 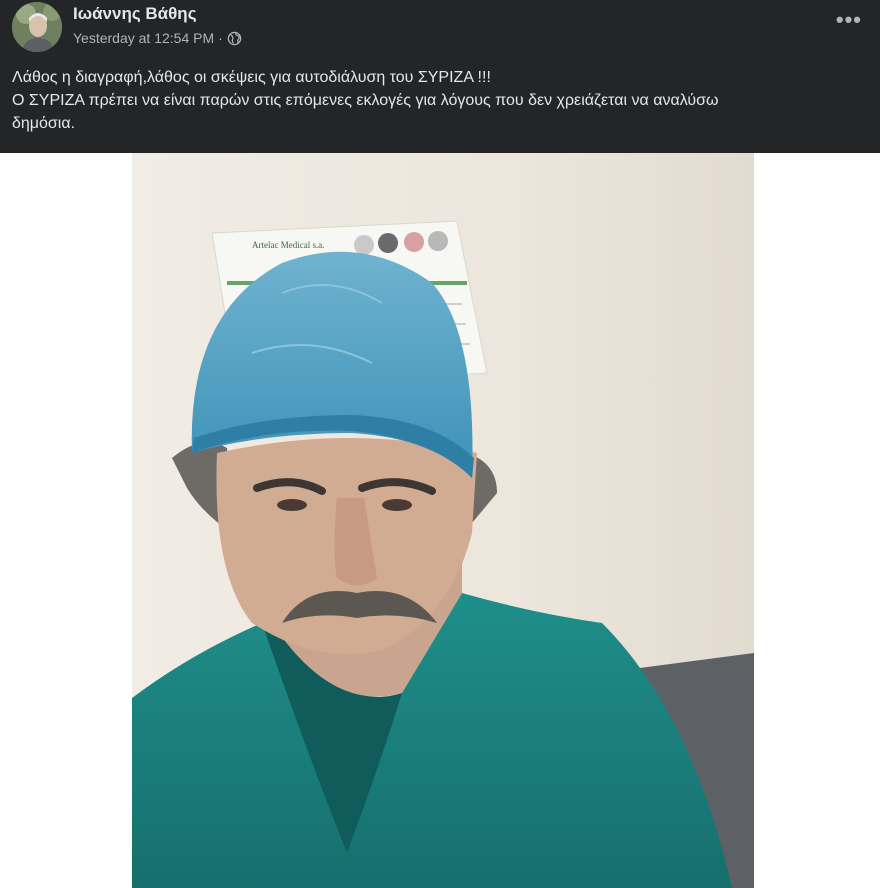 What do you see at coordinates (143, 38) in the screenshot?
I see `post-timestamp: Yesterday at 12:54 PM` at bounding box center [143, 38].